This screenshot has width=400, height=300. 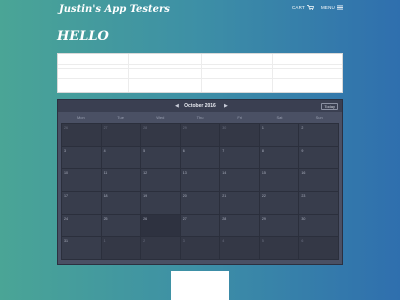 What do you see at coordinates (80, 117) in the screenshot?
I see `weekday-label: Mon` at bounding box center [80, 117].